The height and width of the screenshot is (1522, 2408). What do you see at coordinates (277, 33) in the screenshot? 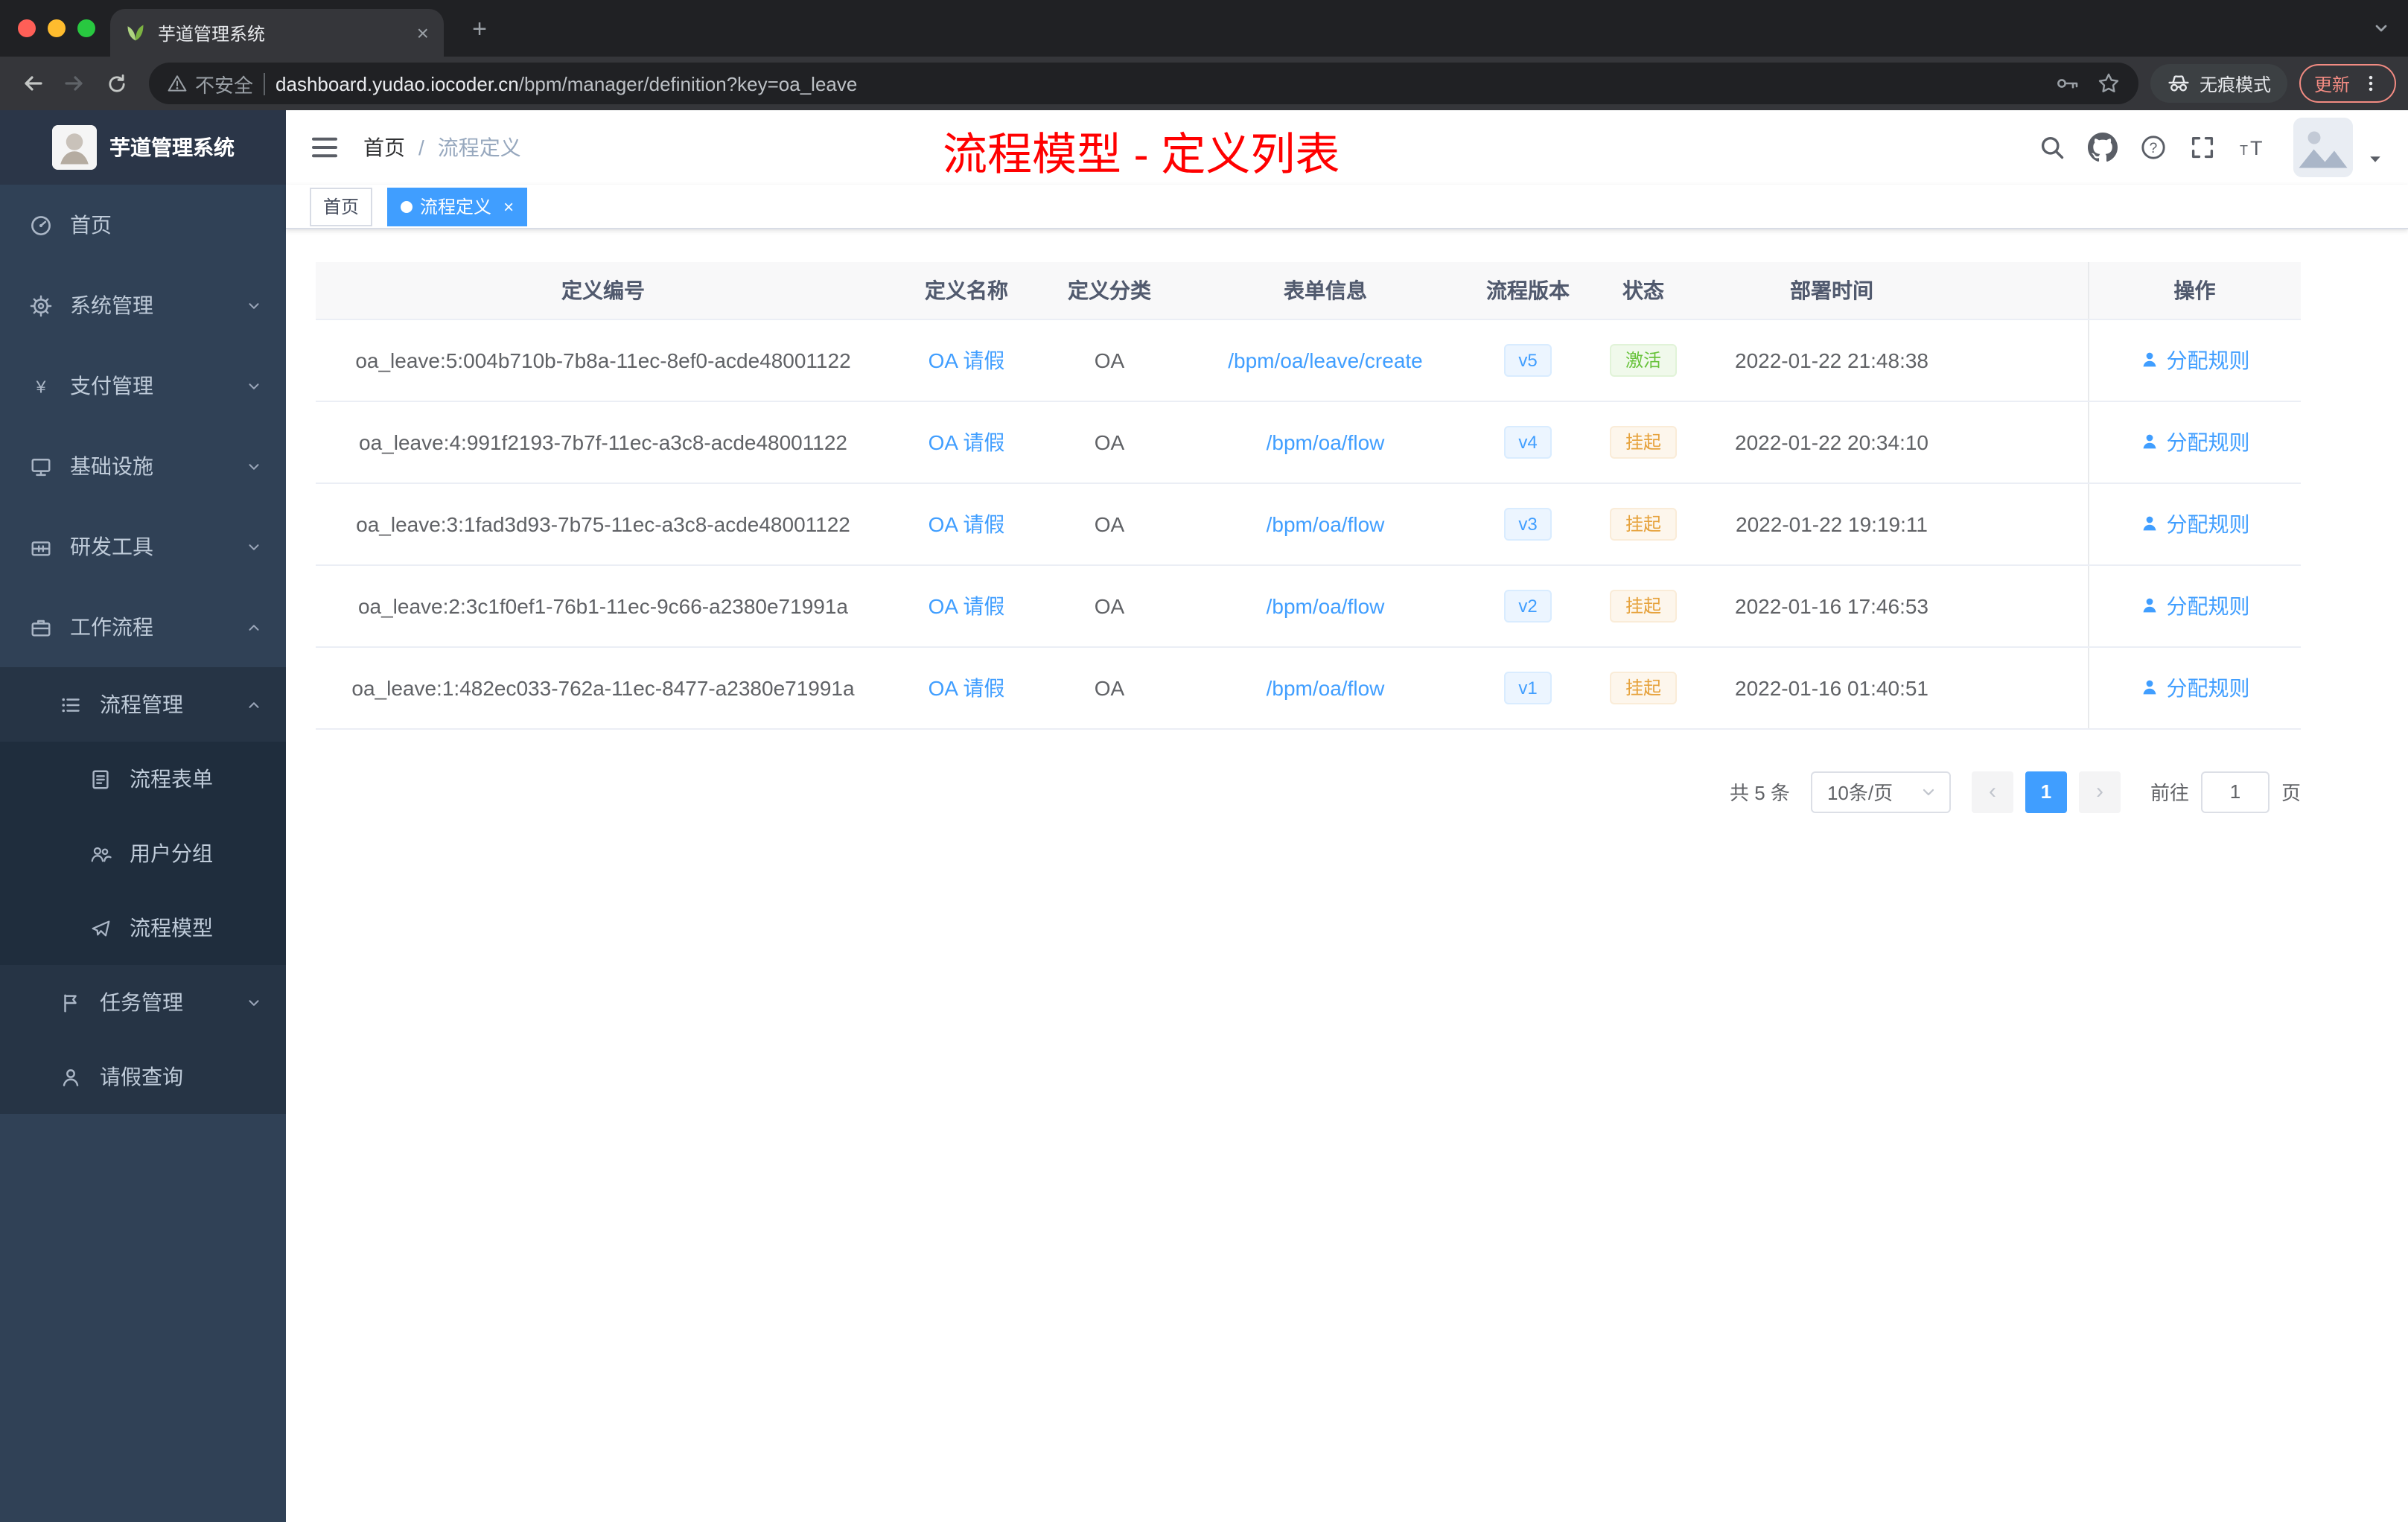
I see `browser-tab: 芋道管理系统 ×` at bounding box center [277, 33].